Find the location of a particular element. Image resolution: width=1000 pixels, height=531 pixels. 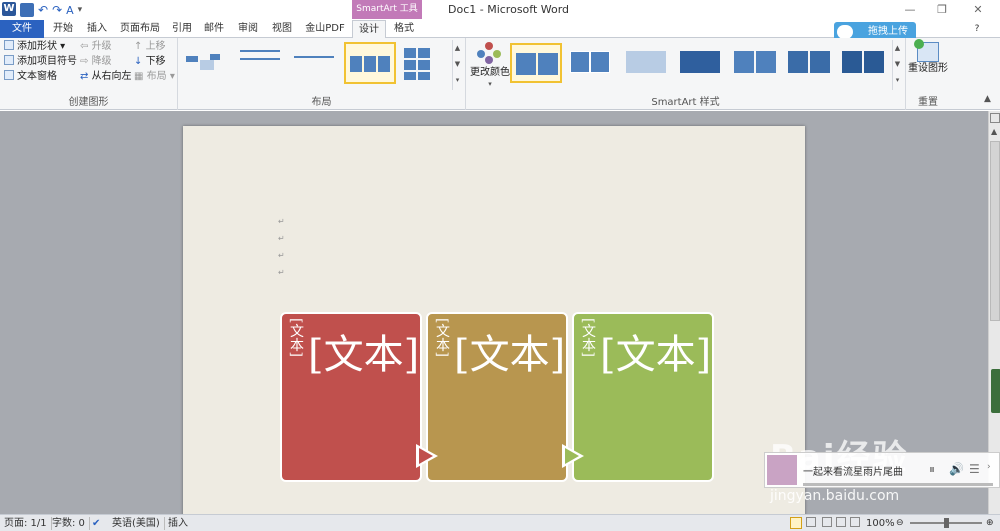

word-app-icon: W is located at coordinates (9, 9).